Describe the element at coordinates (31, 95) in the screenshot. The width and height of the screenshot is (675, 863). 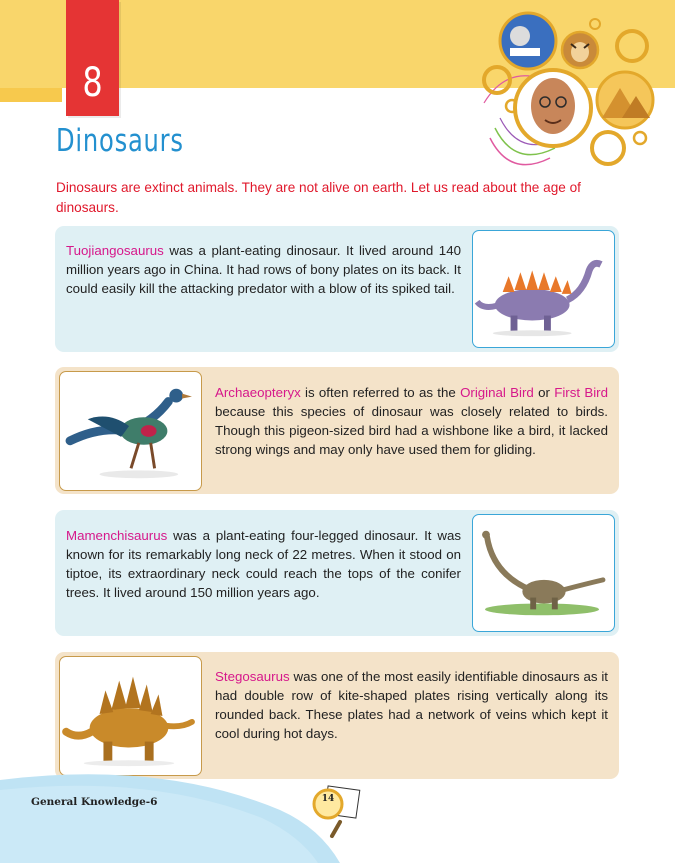
I see `header-accent-bar` at that location.